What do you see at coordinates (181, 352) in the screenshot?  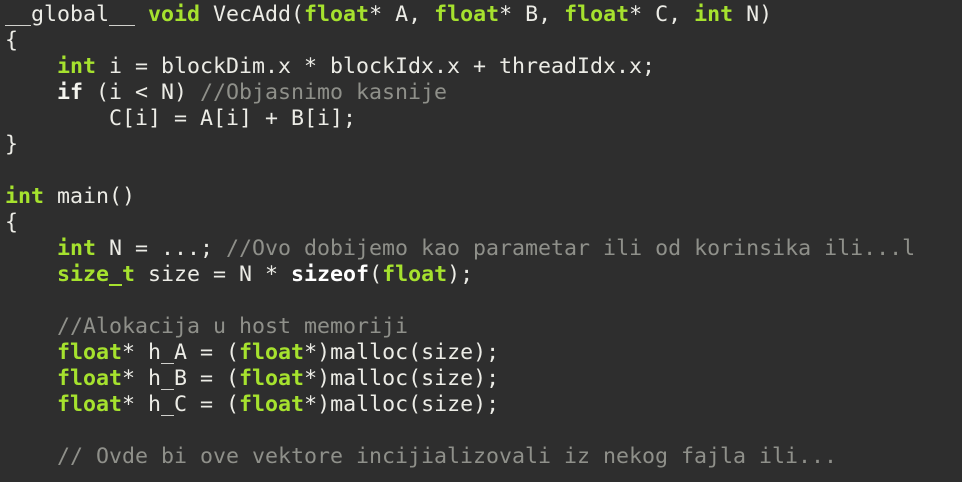 I see `code-token: * h_A = (` at bounding box center [181, 352].